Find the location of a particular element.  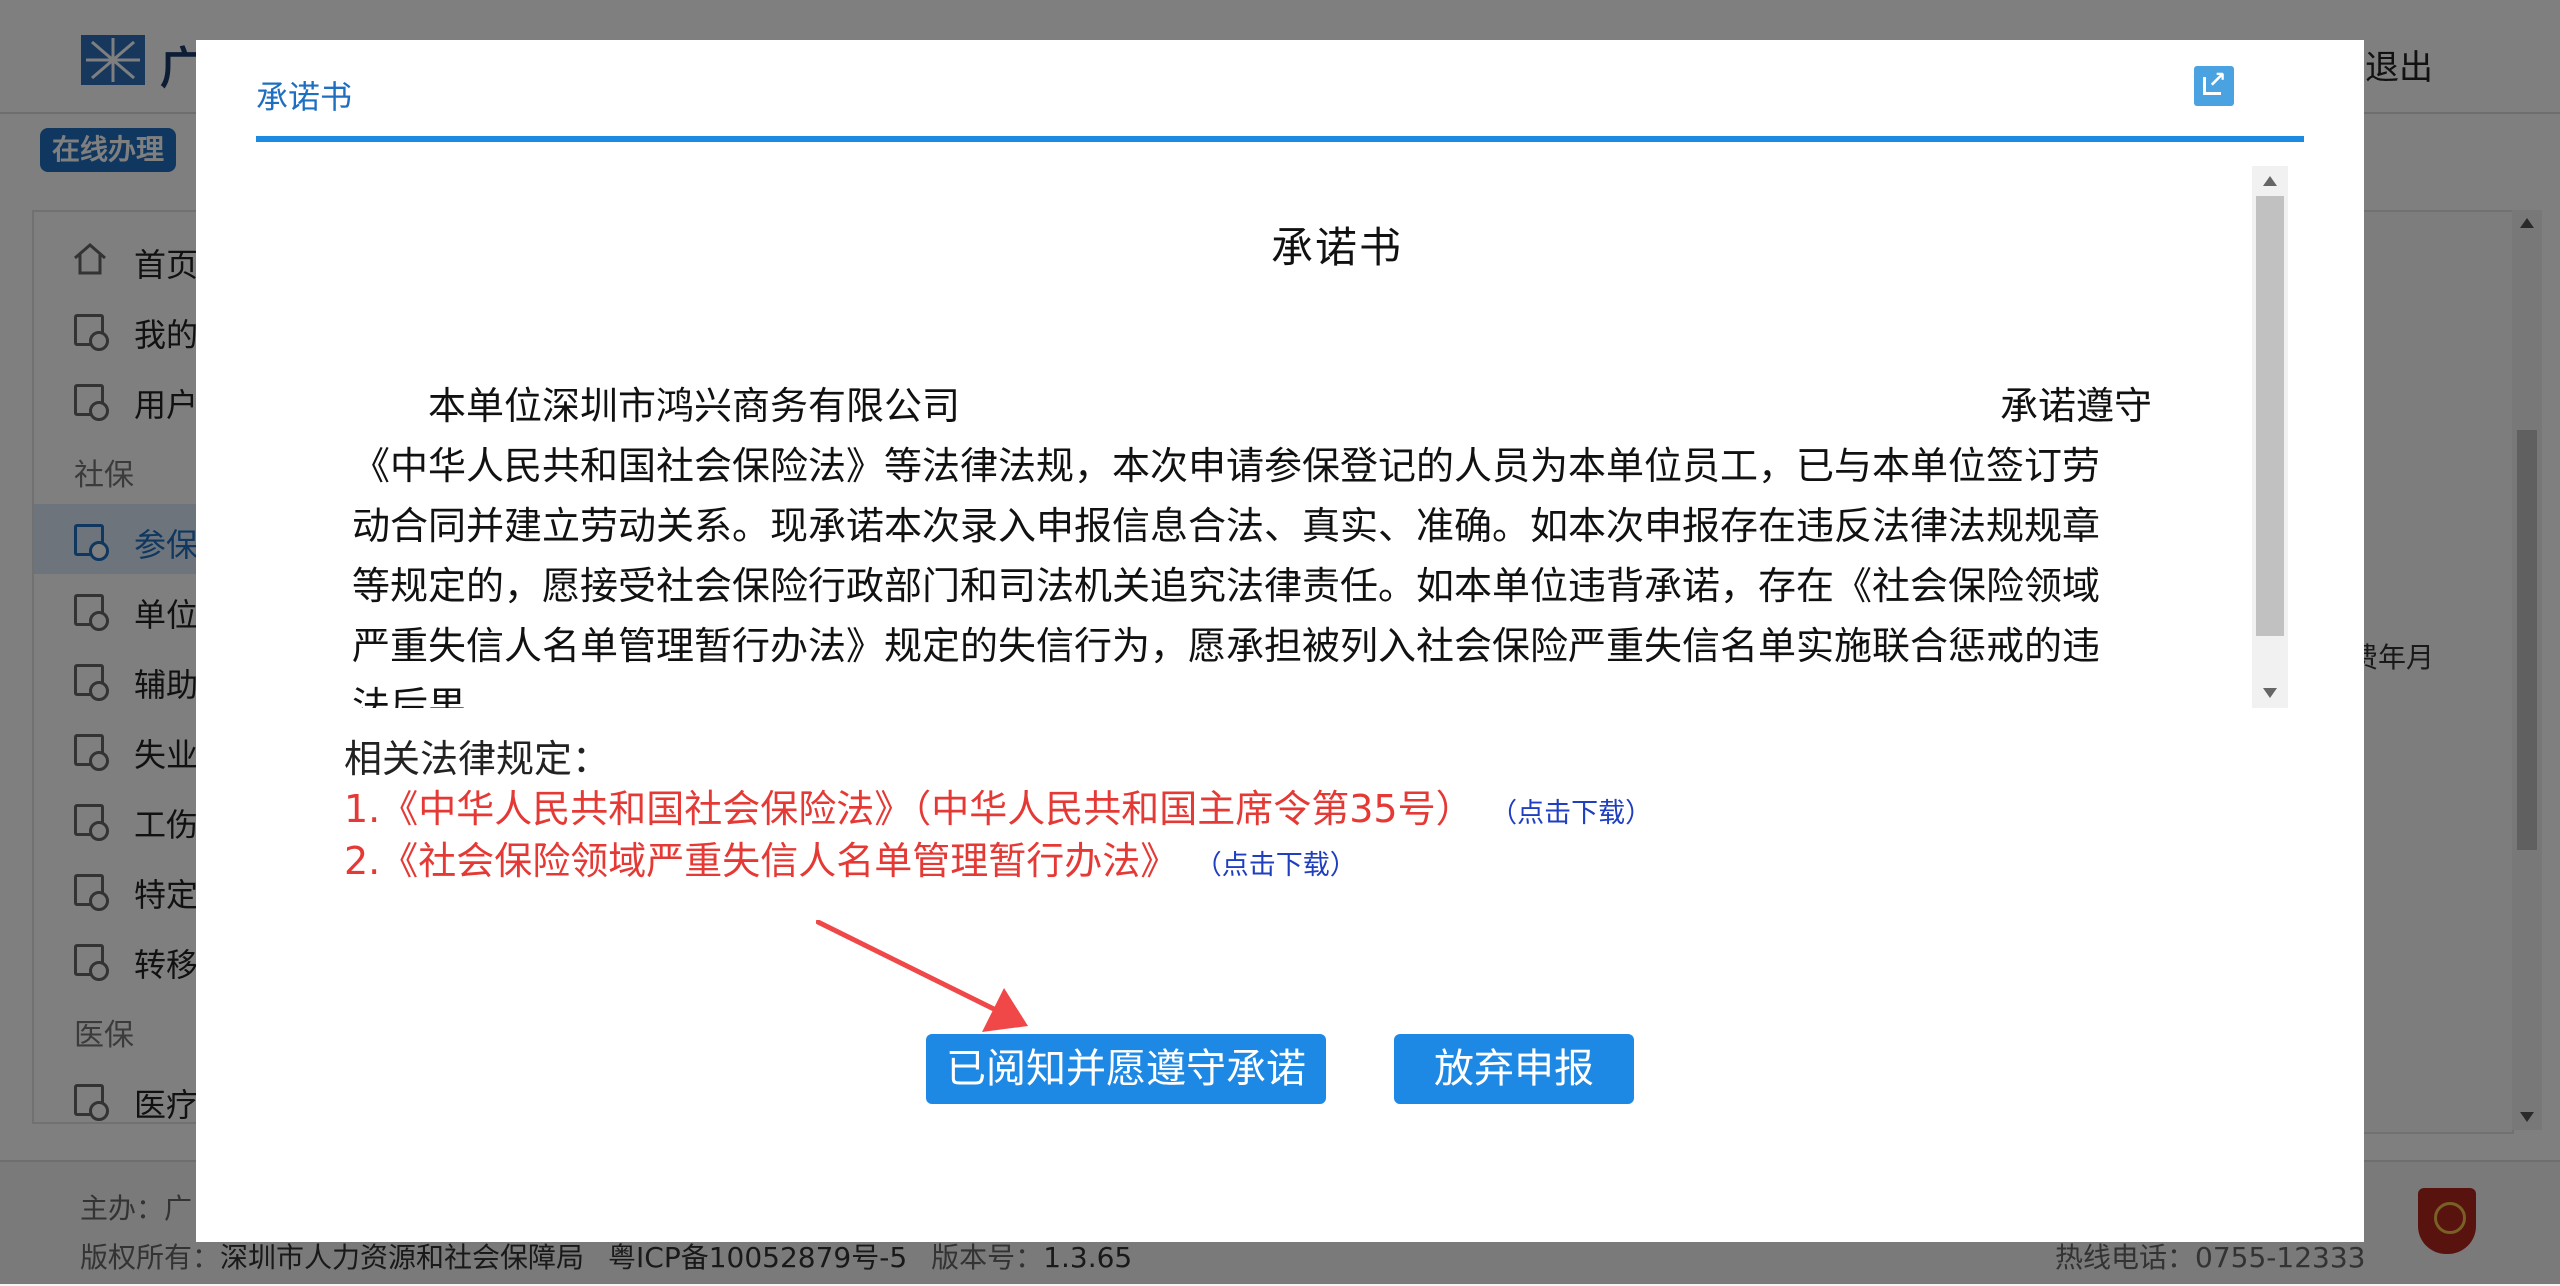

document-scrollbar is located at coordinates (2270, 437).